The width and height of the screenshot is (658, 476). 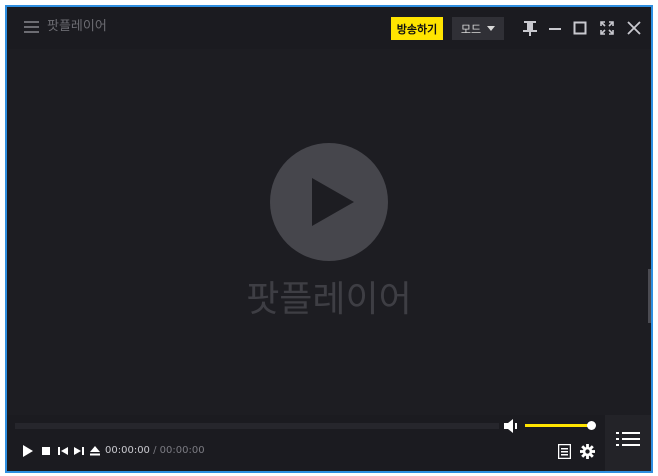 What do you see at coordinates (182, 450) in the screenshot?
I see `total-time: 00:00:00` at bounding box center [182, 450].